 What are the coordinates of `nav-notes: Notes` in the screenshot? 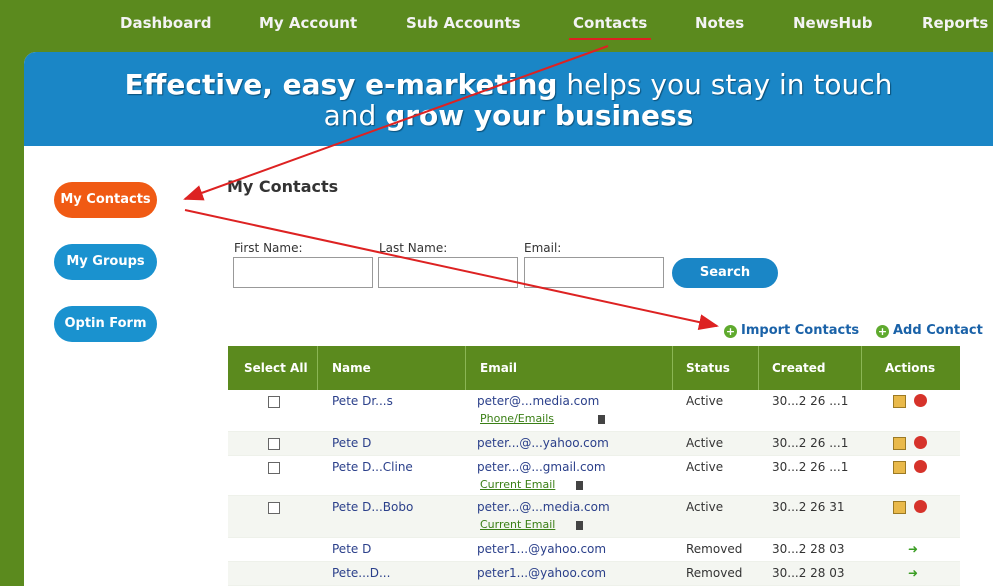 It's located at (719, 23).